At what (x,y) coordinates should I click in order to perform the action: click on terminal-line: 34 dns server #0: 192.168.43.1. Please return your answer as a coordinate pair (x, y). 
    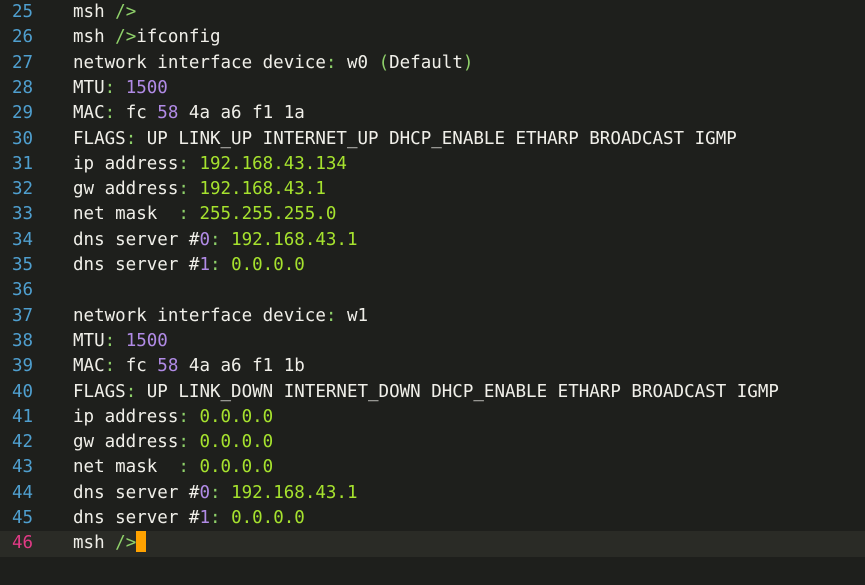
    Looking at the image, I should click on (432, 240).